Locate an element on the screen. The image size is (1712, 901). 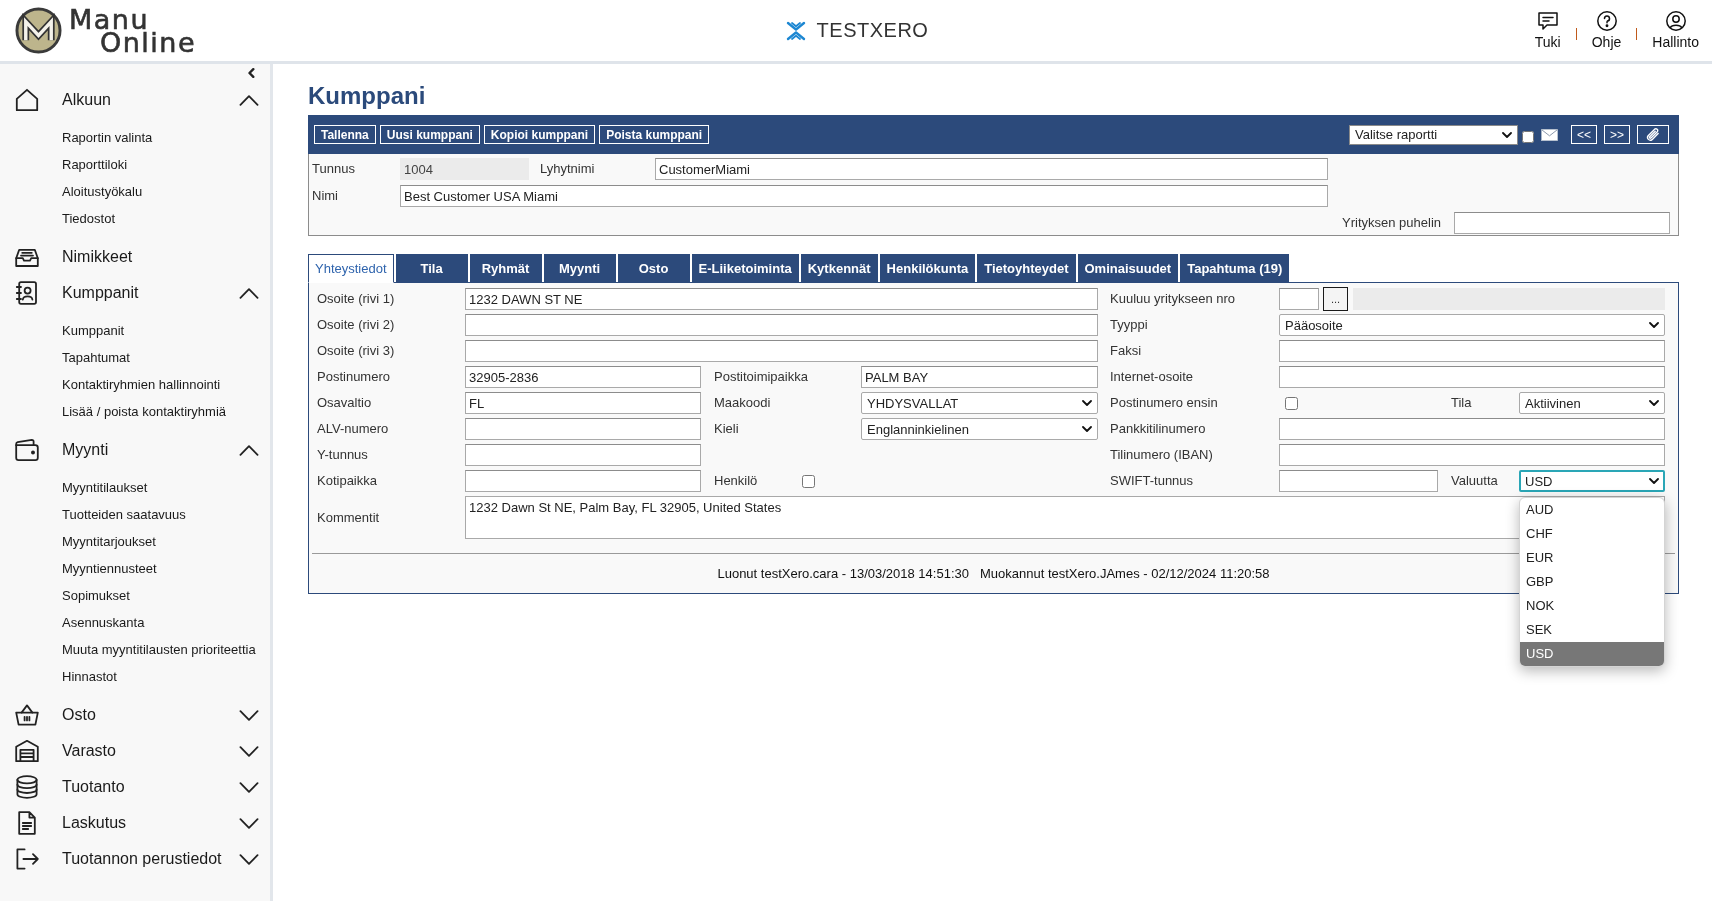
dropdown-option: EUR is located at coordinates (1592, 558).